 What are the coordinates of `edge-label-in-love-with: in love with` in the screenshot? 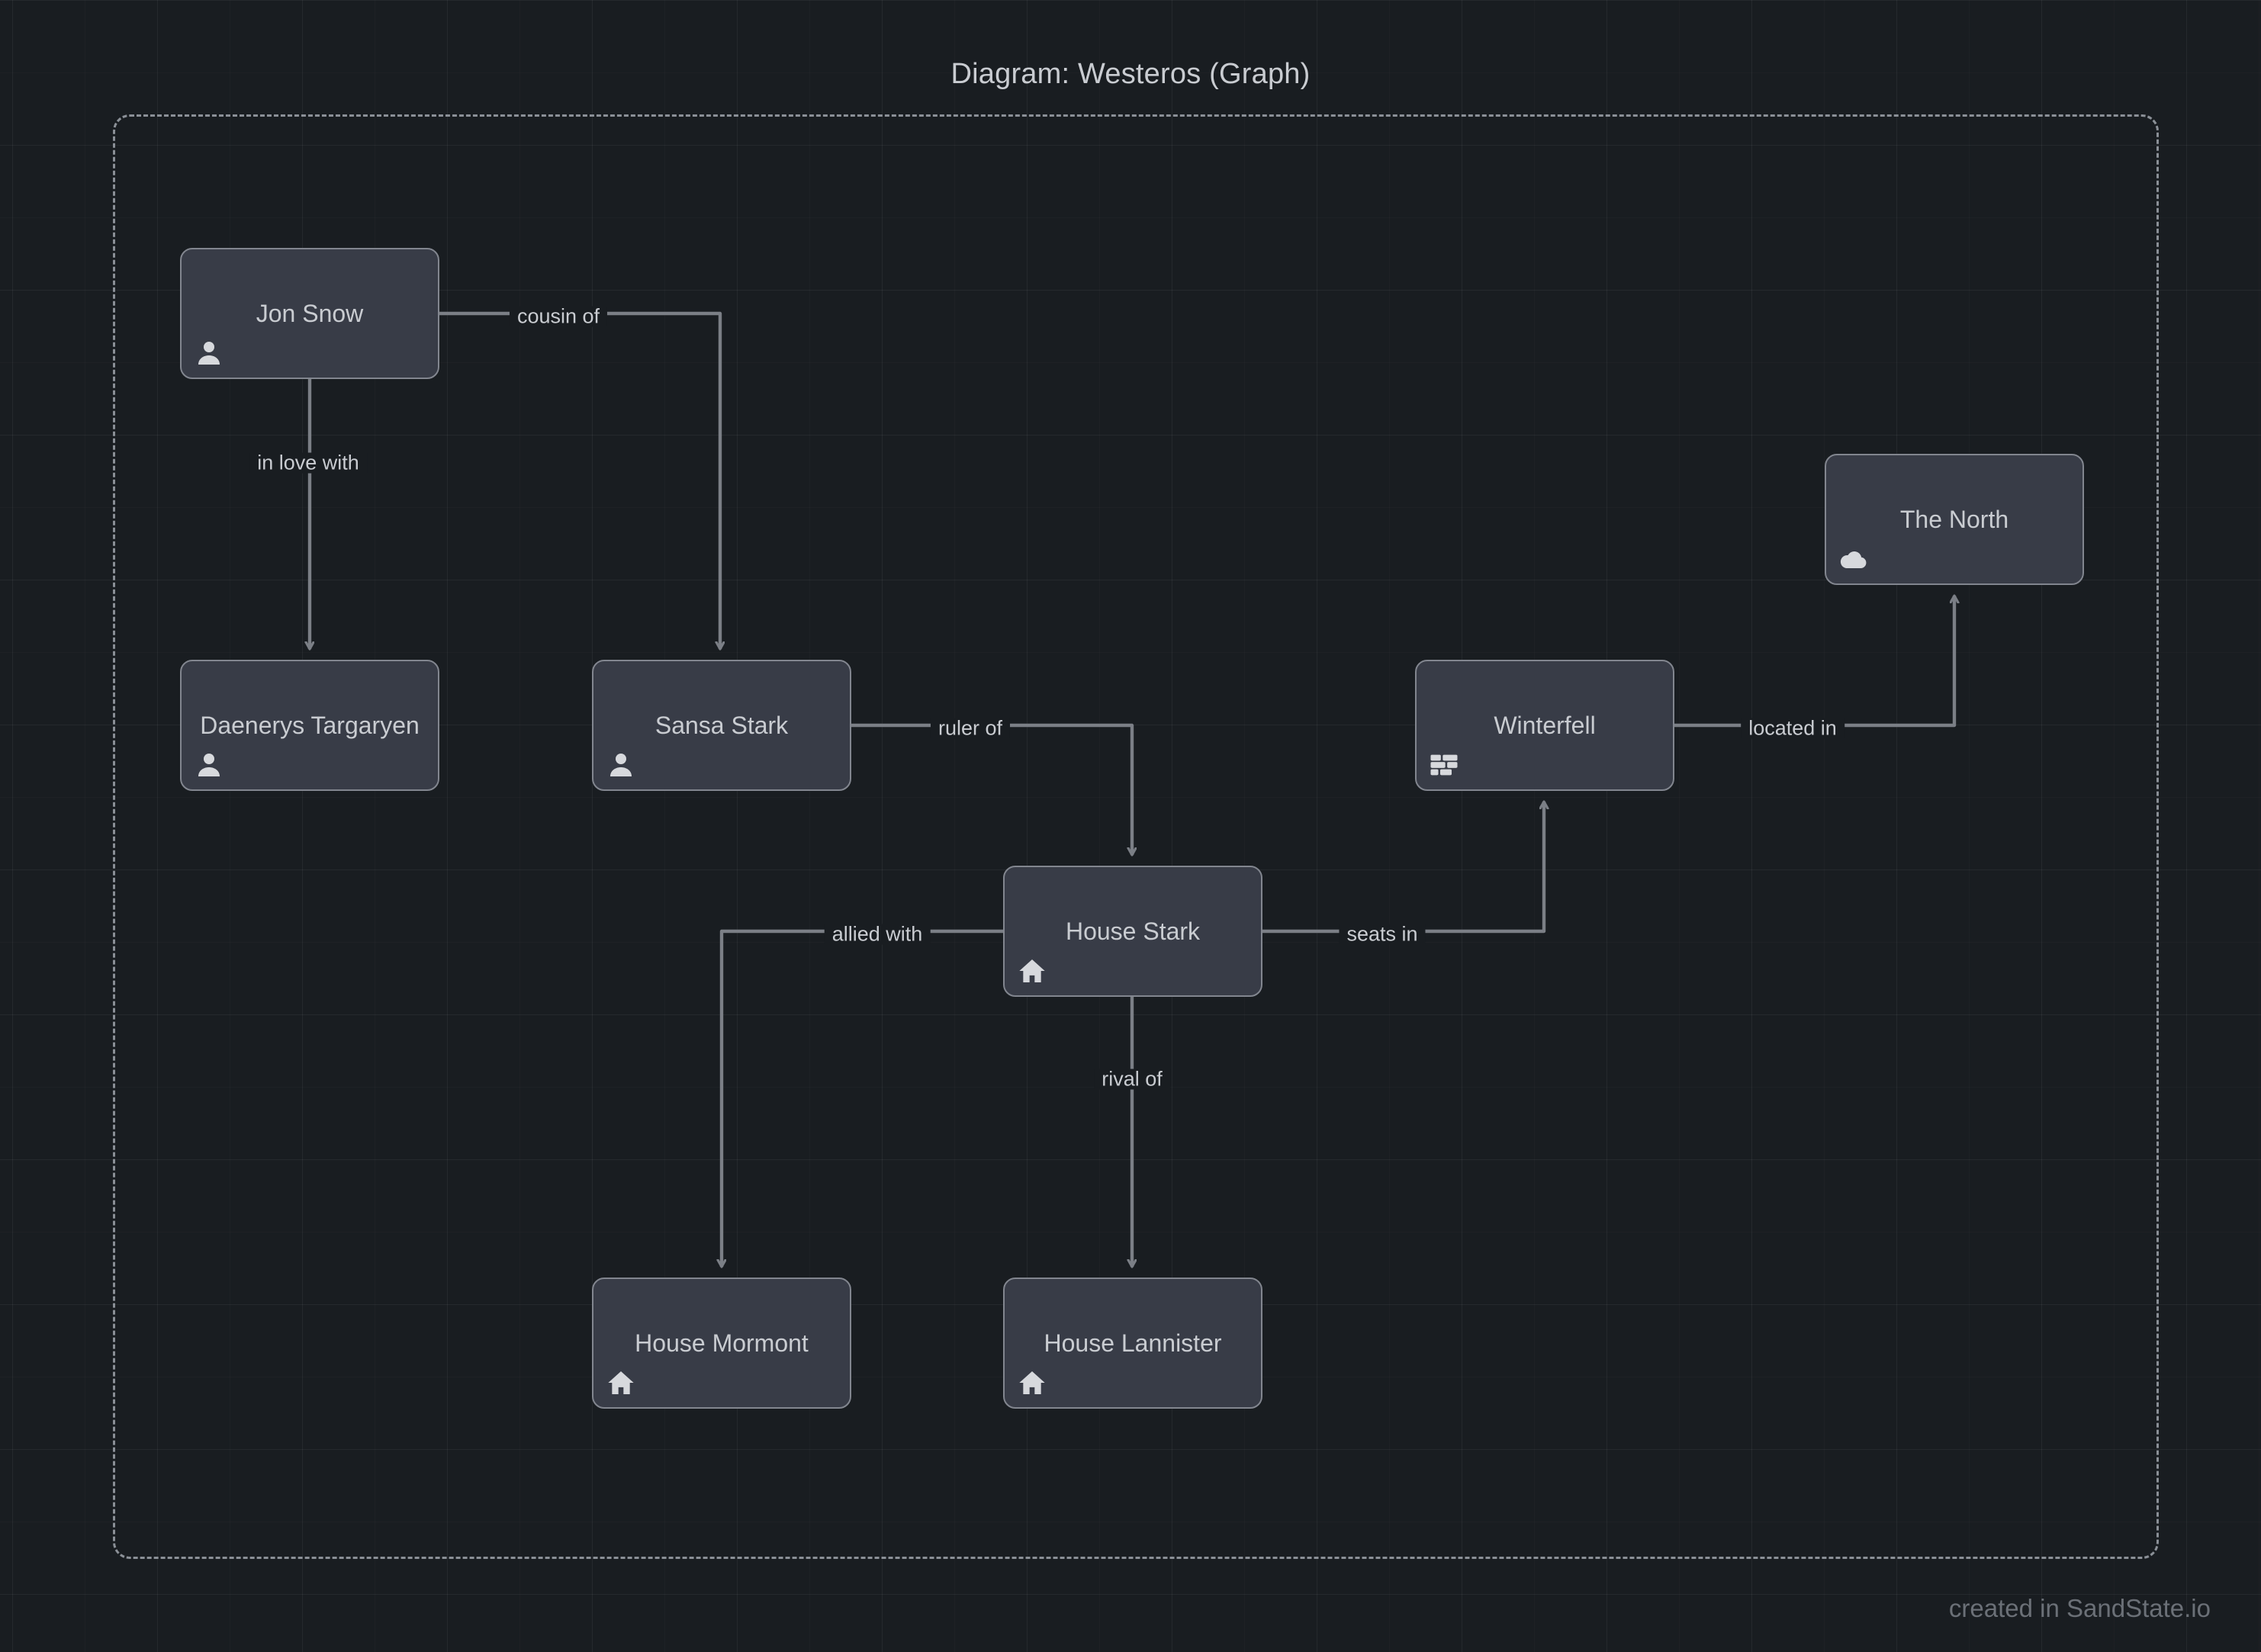 It's located at (308, 463).